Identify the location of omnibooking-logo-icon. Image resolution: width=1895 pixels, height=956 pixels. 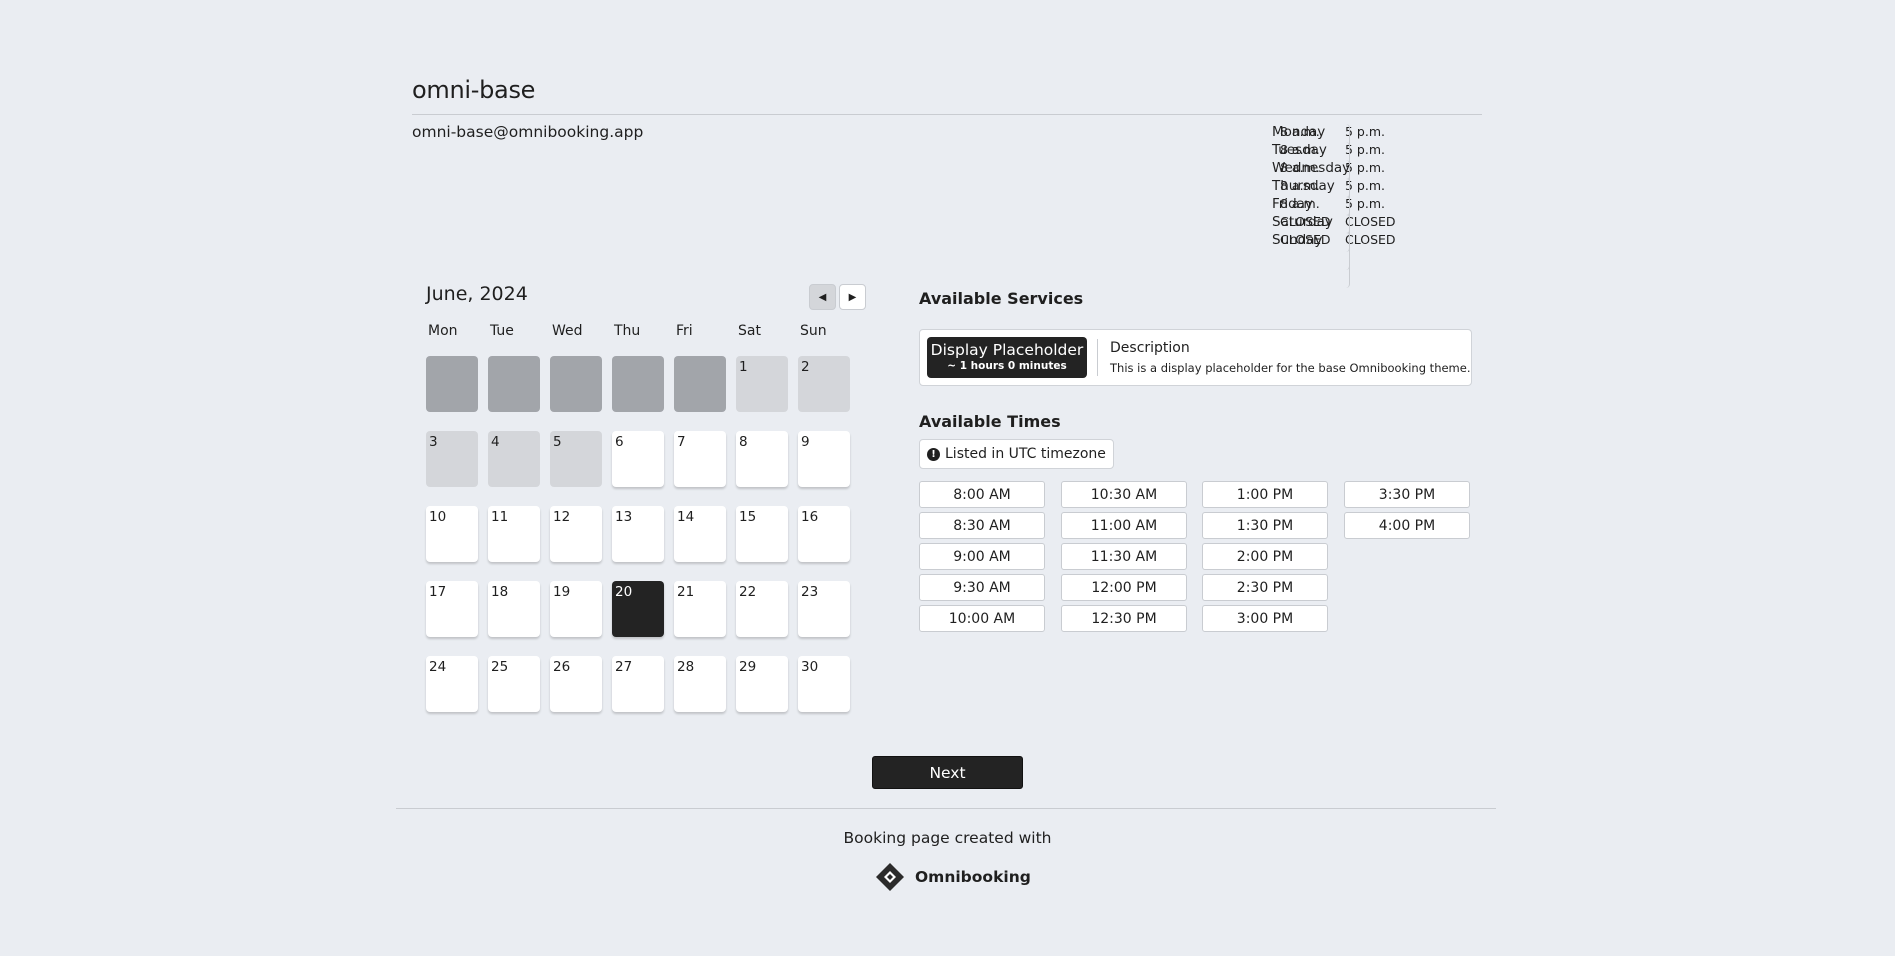
(890, 877).